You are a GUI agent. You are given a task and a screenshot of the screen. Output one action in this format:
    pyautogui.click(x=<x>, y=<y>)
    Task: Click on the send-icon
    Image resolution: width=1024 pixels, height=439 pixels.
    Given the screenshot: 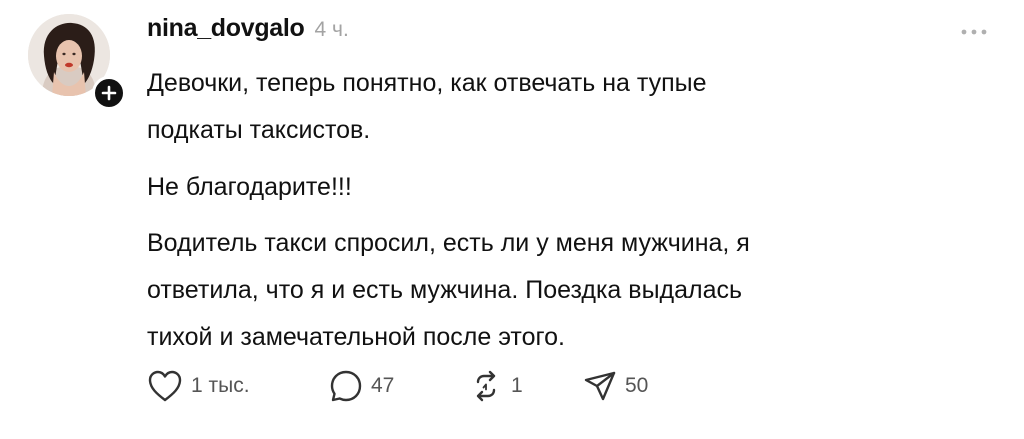 What is the action you would take?
    pyautogui.click(x=600, y=386)
    